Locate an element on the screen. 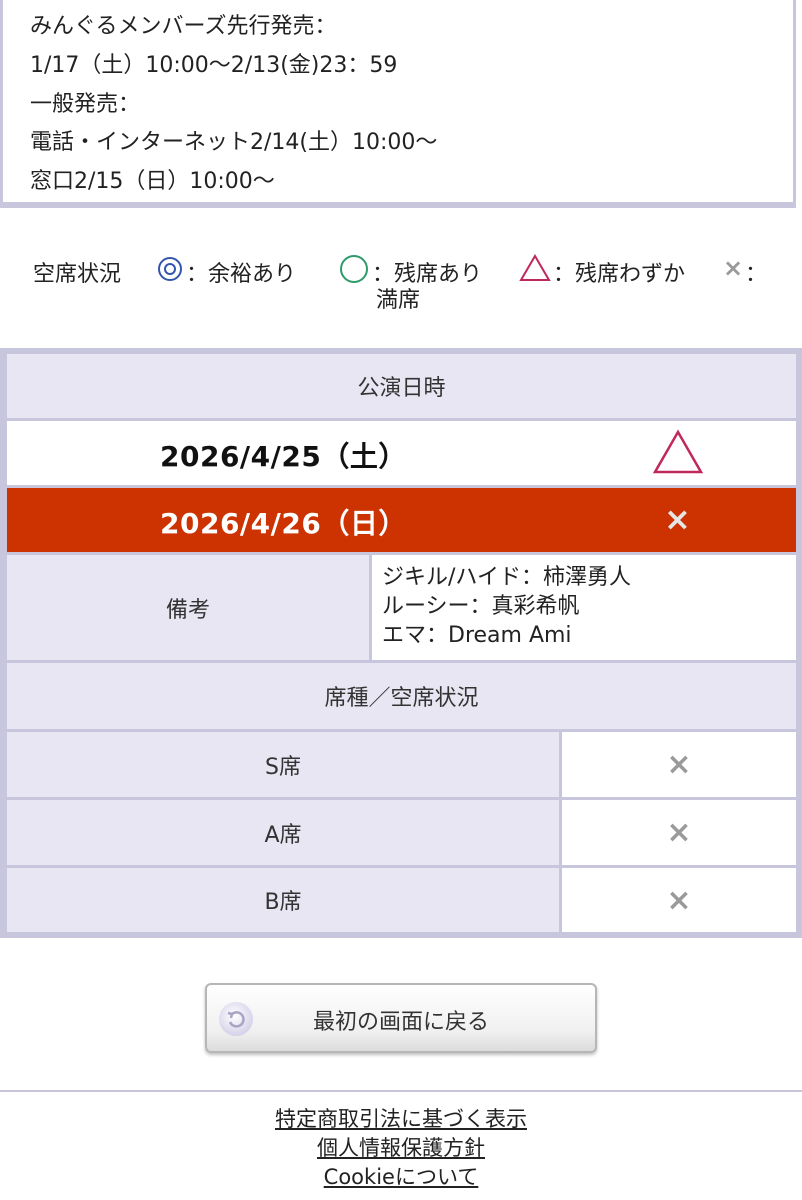 The width and height of the screenshot is (802, 1200). seat-type-cell: S席 is located at coordinates (283, 764).